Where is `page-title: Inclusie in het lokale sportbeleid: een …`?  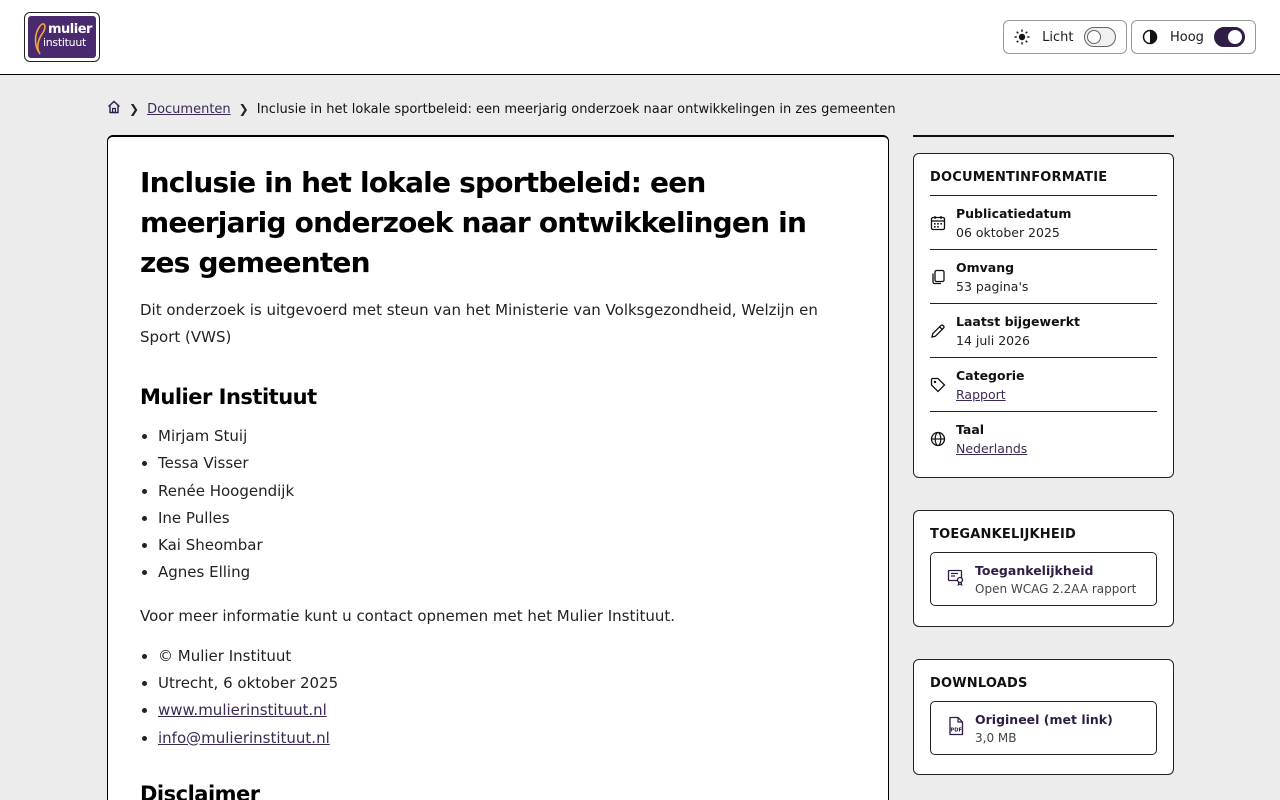 page-title: Inclusie in het lokale sportbeleid: een … is located at coordinates (473, 222).